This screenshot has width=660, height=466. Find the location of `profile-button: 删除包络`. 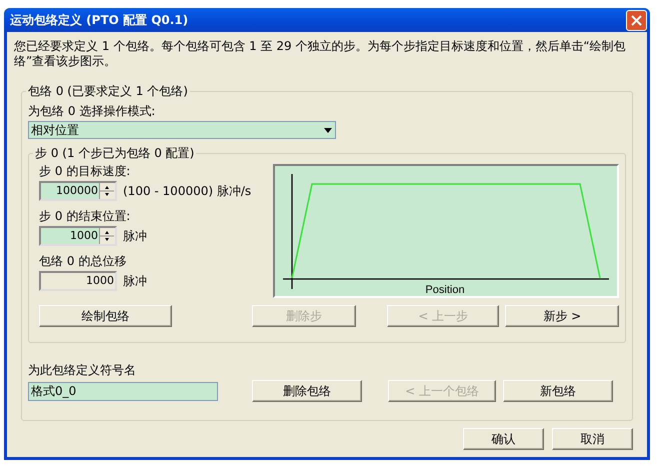

profile-button: 删除包络 is located at coordinates (307, 391).